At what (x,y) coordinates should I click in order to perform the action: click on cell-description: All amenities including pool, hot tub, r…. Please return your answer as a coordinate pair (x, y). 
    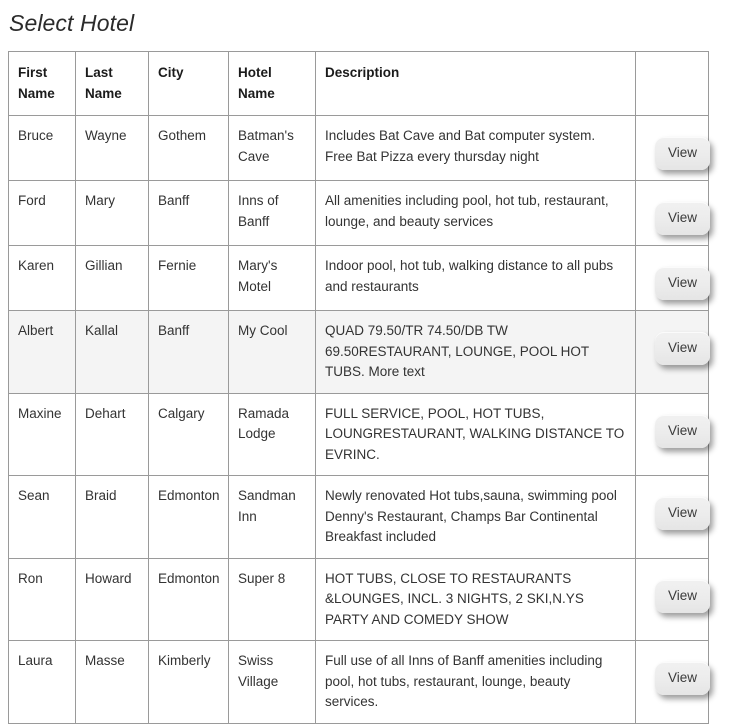
    Looking at the image, I should click on (475, 213).